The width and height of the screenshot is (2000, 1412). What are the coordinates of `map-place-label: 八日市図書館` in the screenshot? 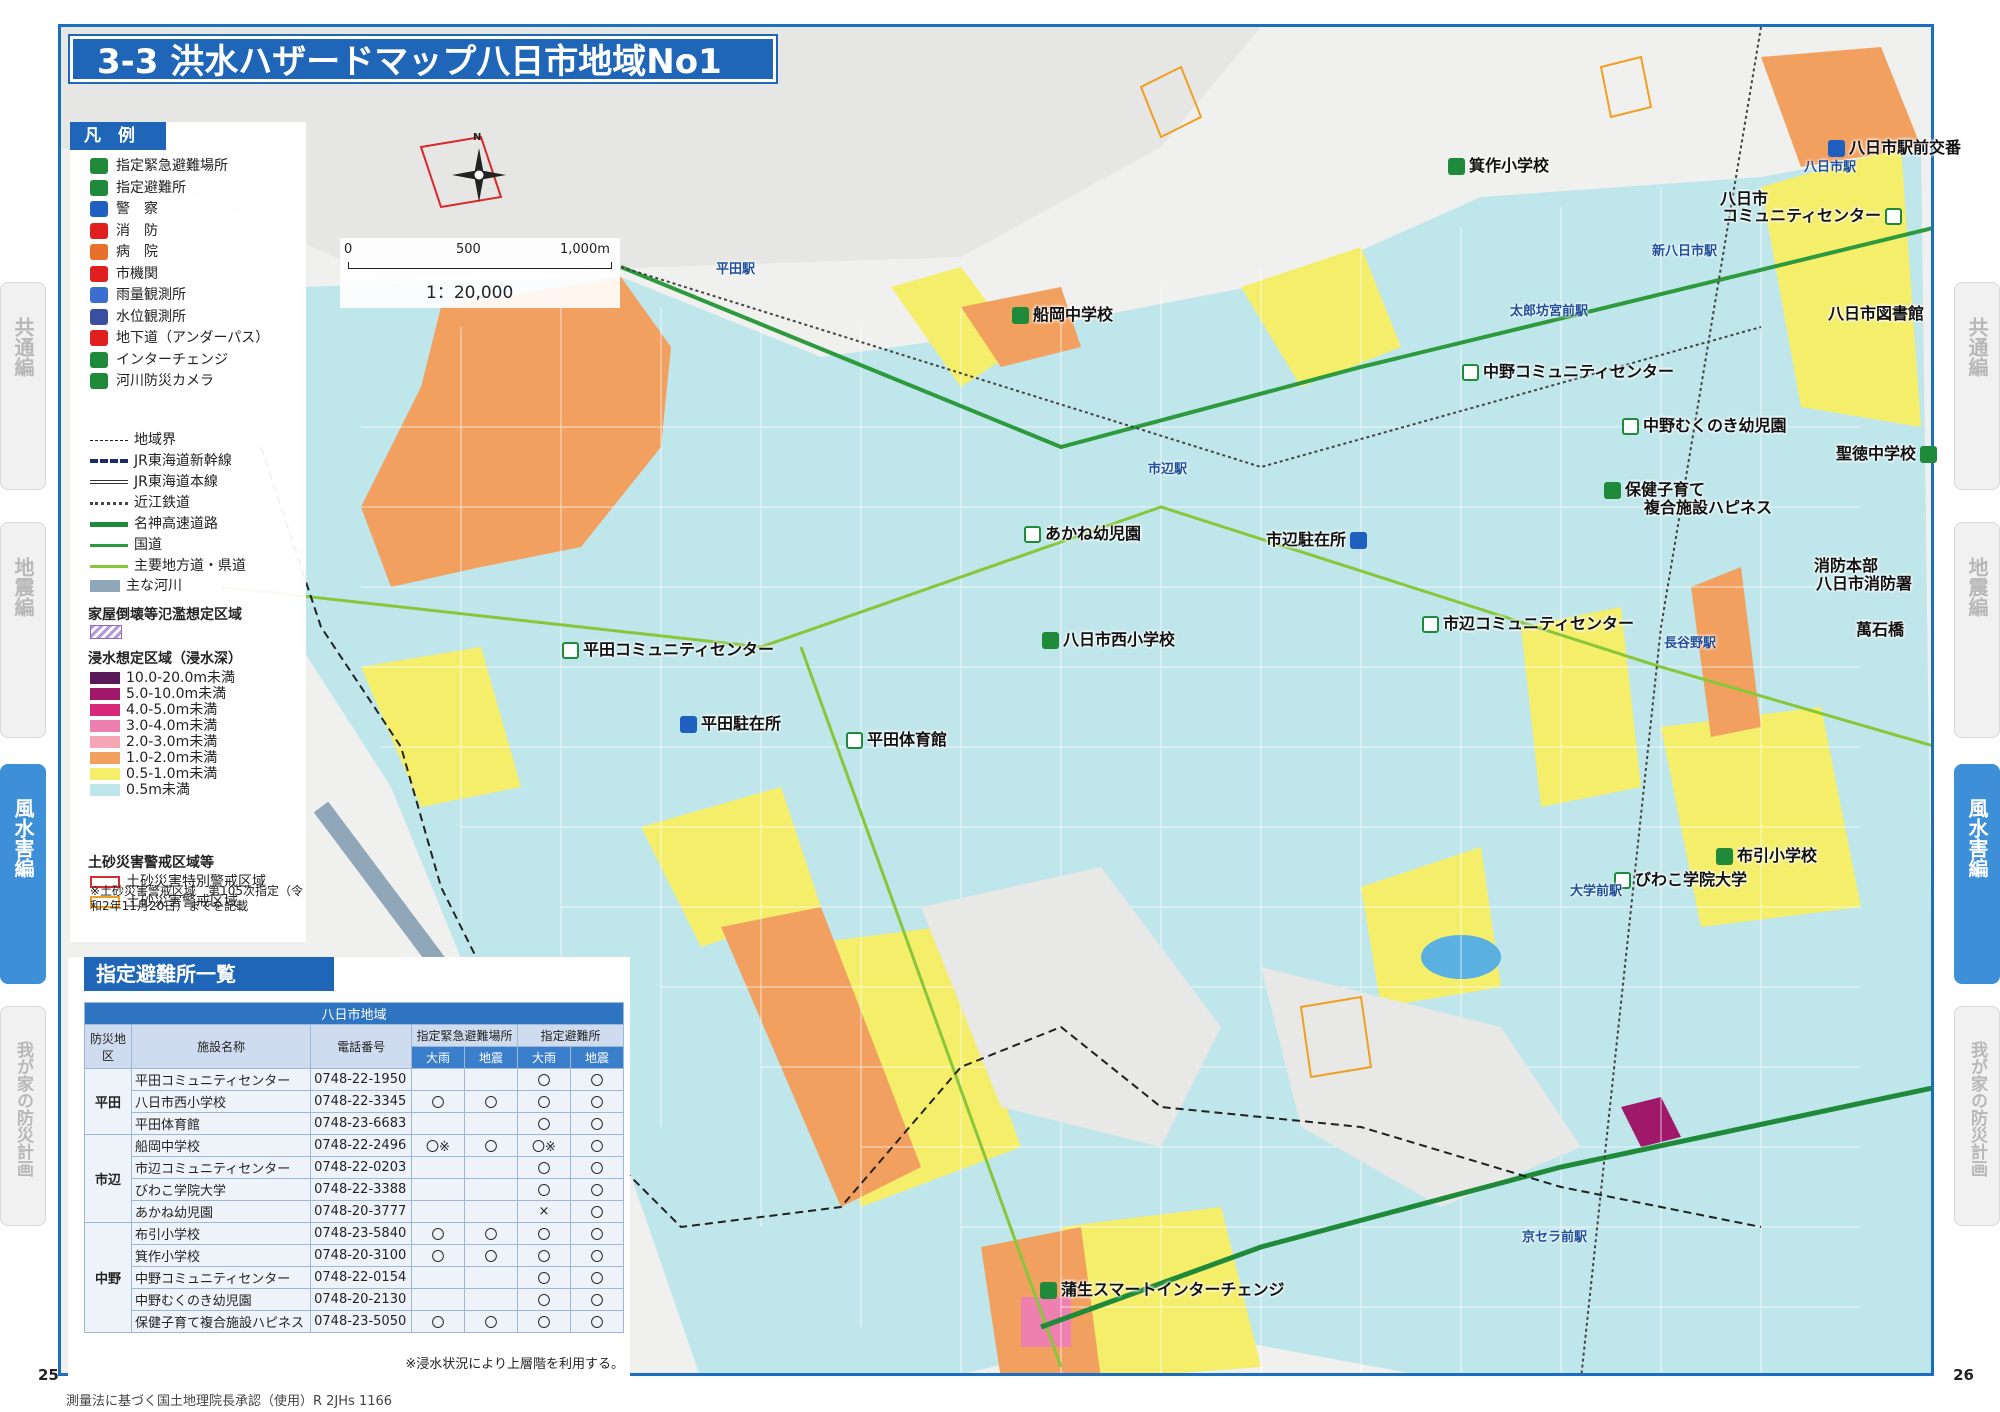 It's located at (1876, 312).